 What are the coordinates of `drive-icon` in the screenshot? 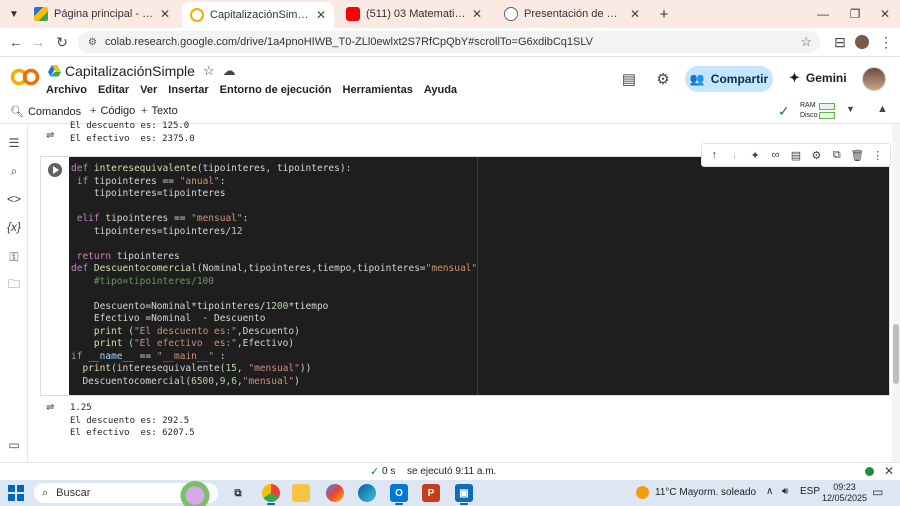 It's located at (54, 71).